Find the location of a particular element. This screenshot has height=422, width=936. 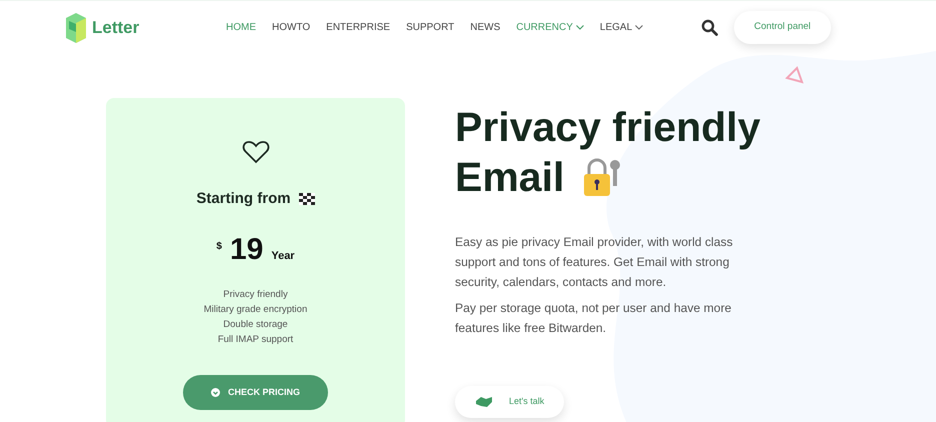

nav-link: HOME is located at coordinates (241, 27).